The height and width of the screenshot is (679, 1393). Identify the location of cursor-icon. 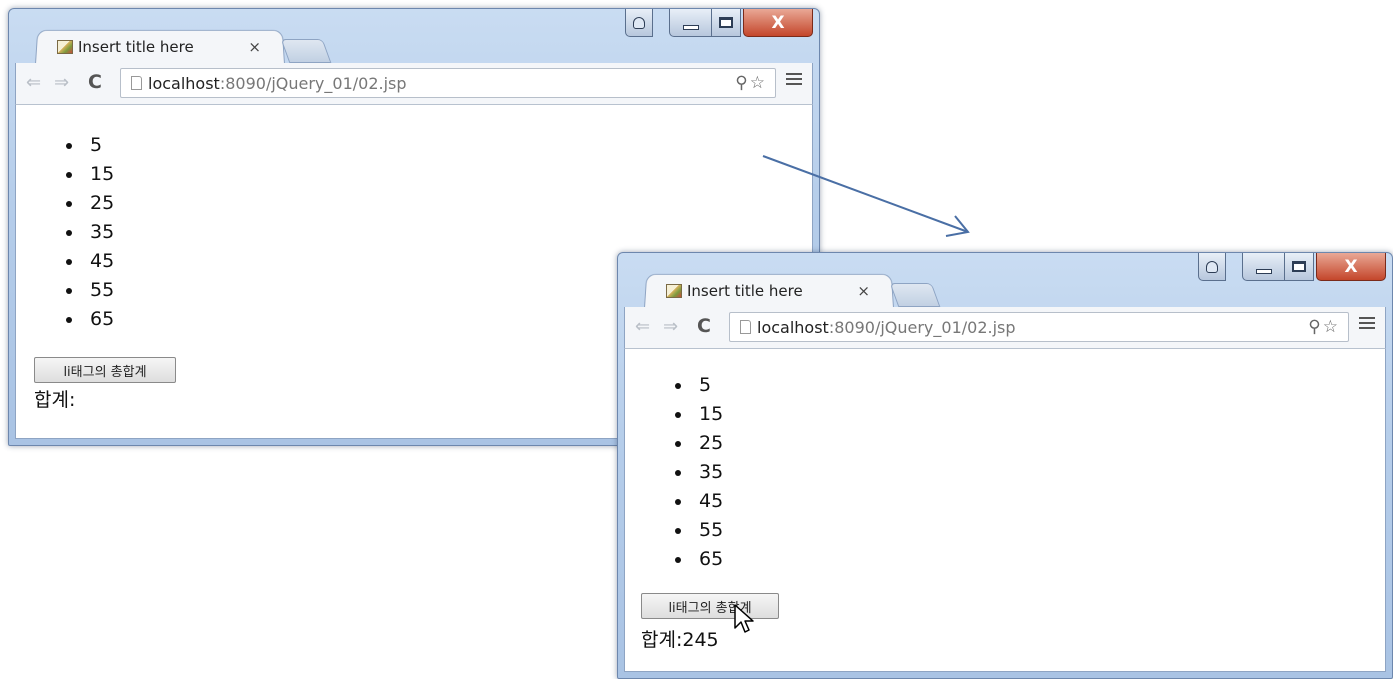
(744, 618).